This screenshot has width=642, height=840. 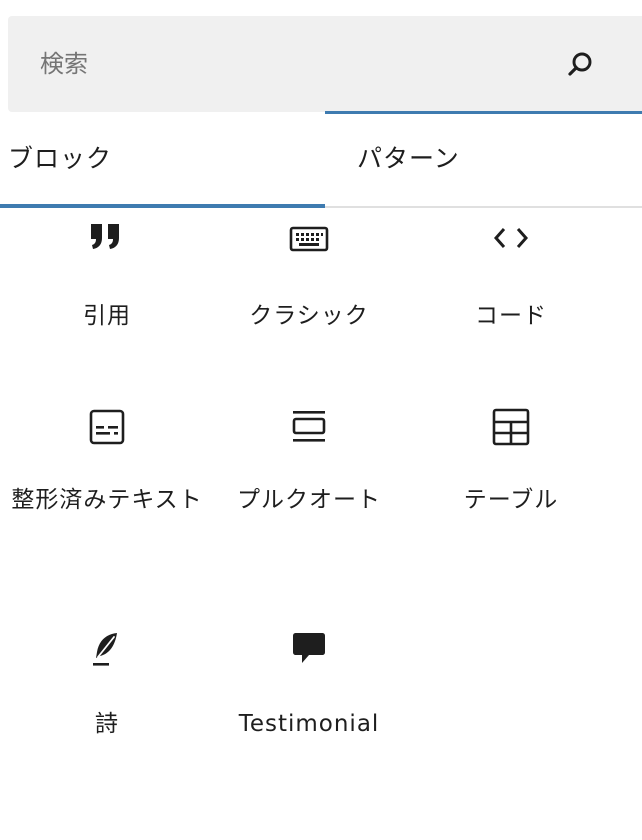 What do you see at coordinates (511, 277) in the screenshot?
I see `block-item-code: コード` at bounding box center [511, 277].